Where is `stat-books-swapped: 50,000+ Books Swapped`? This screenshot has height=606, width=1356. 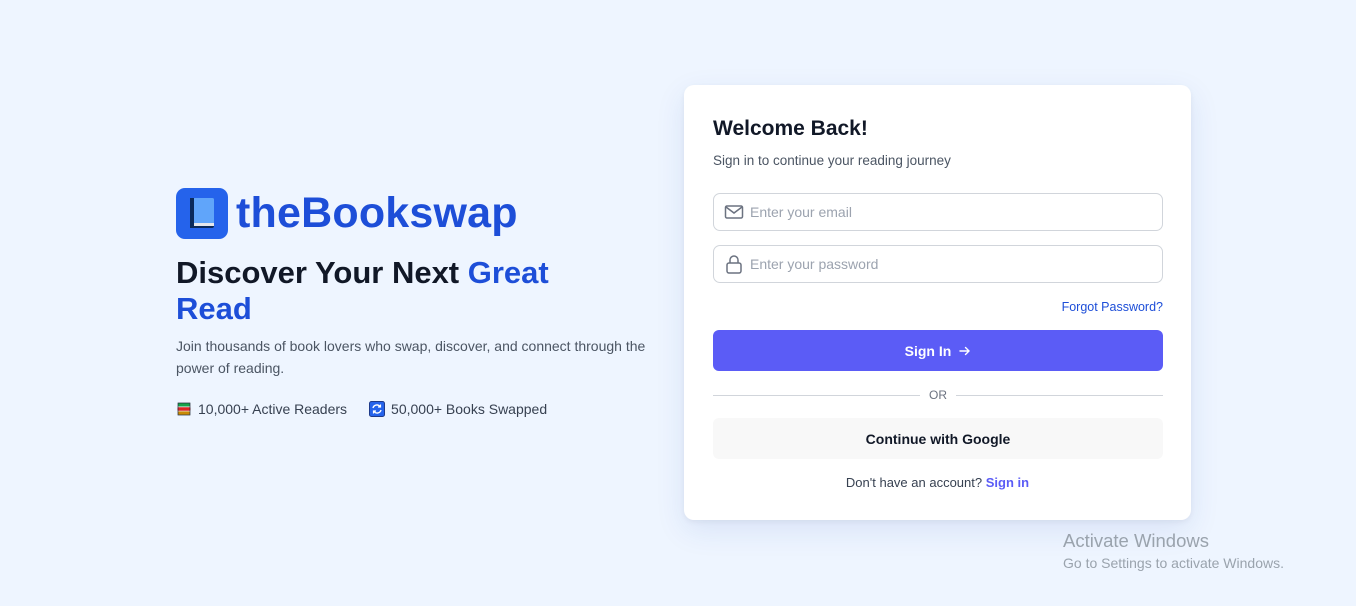 stat-books-swapped: 50,000+ Books Swapped is located at coordinates (458, 409).